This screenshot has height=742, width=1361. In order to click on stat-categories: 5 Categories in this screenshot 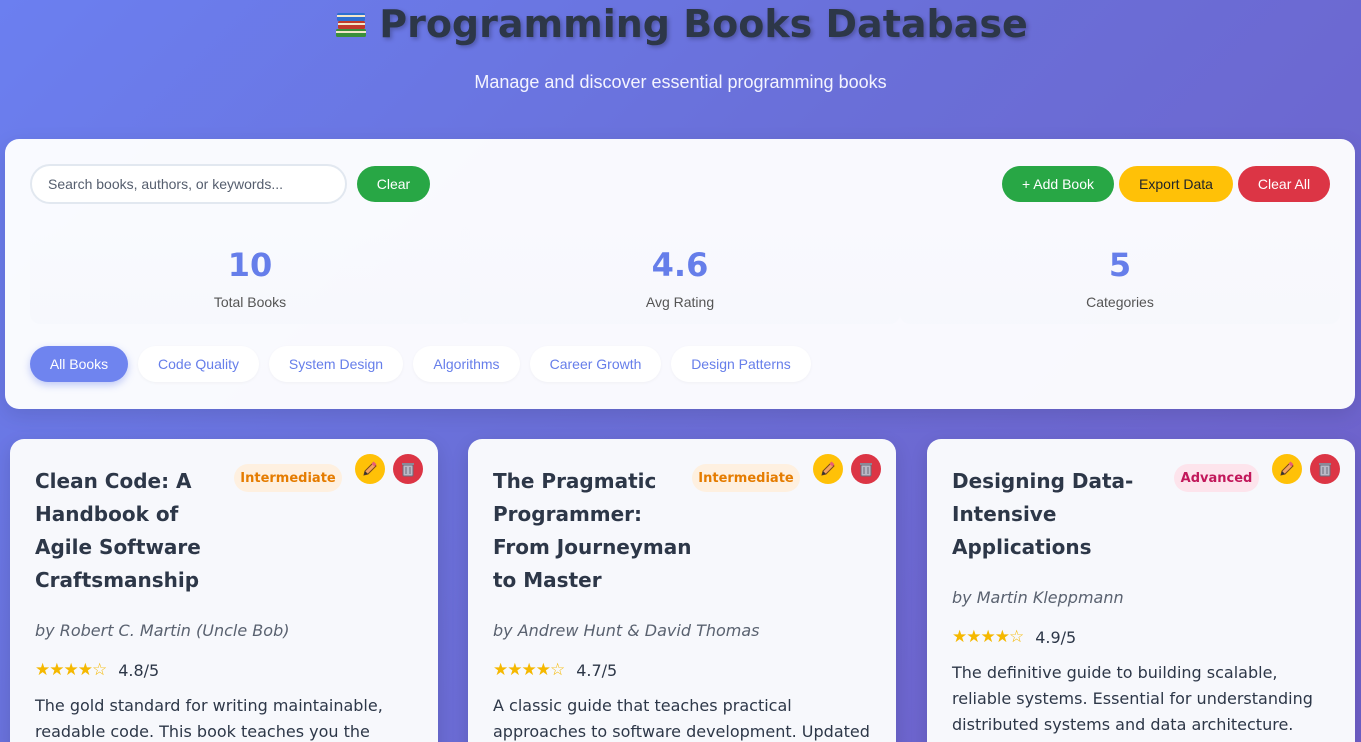, I will do `click(1120, 274)`.